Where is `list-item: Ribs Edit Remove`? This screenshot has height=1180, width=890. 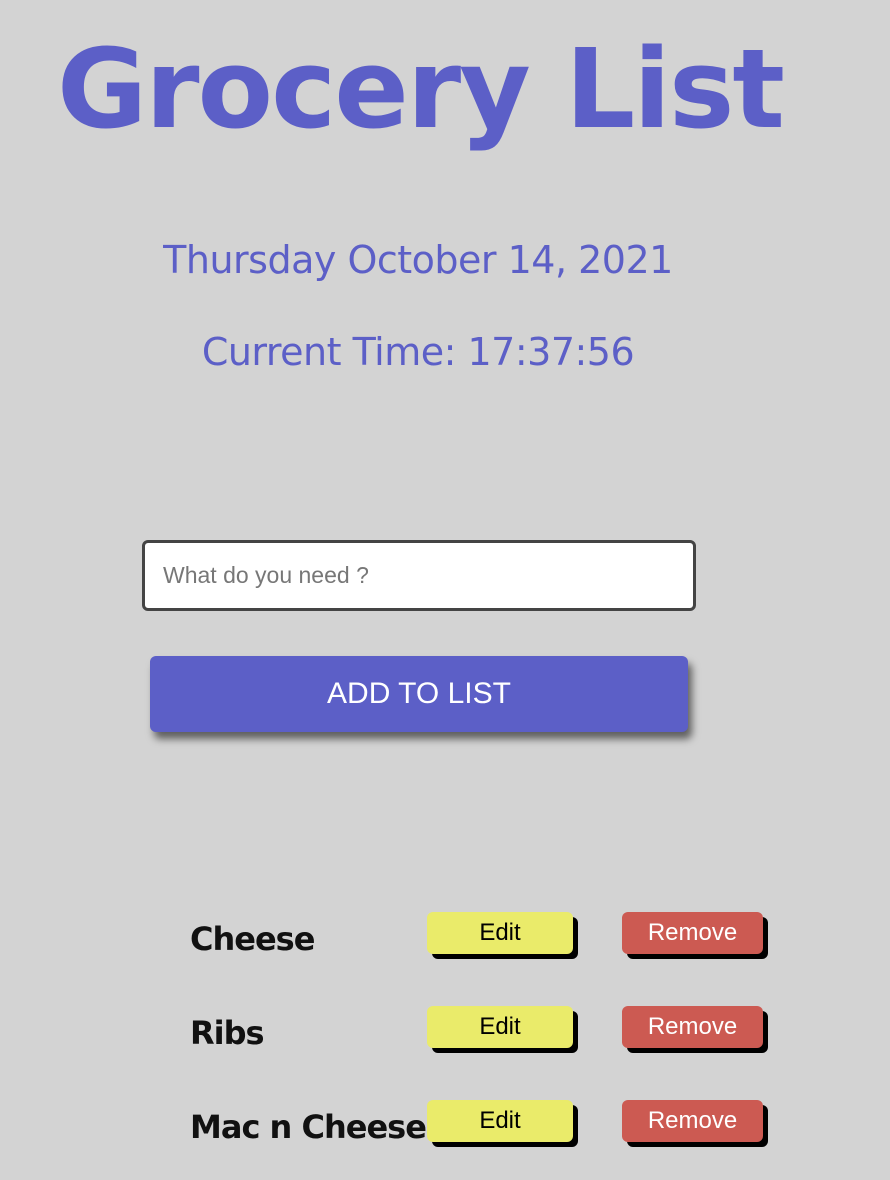 list-item: Ribs Edit Remove is located at coordinates (445, 1036).